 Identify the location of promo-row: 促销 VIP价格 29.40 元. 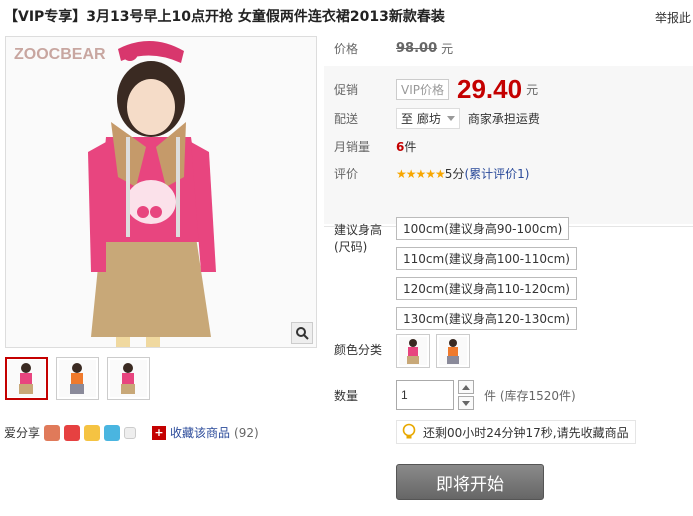
(436, 89).